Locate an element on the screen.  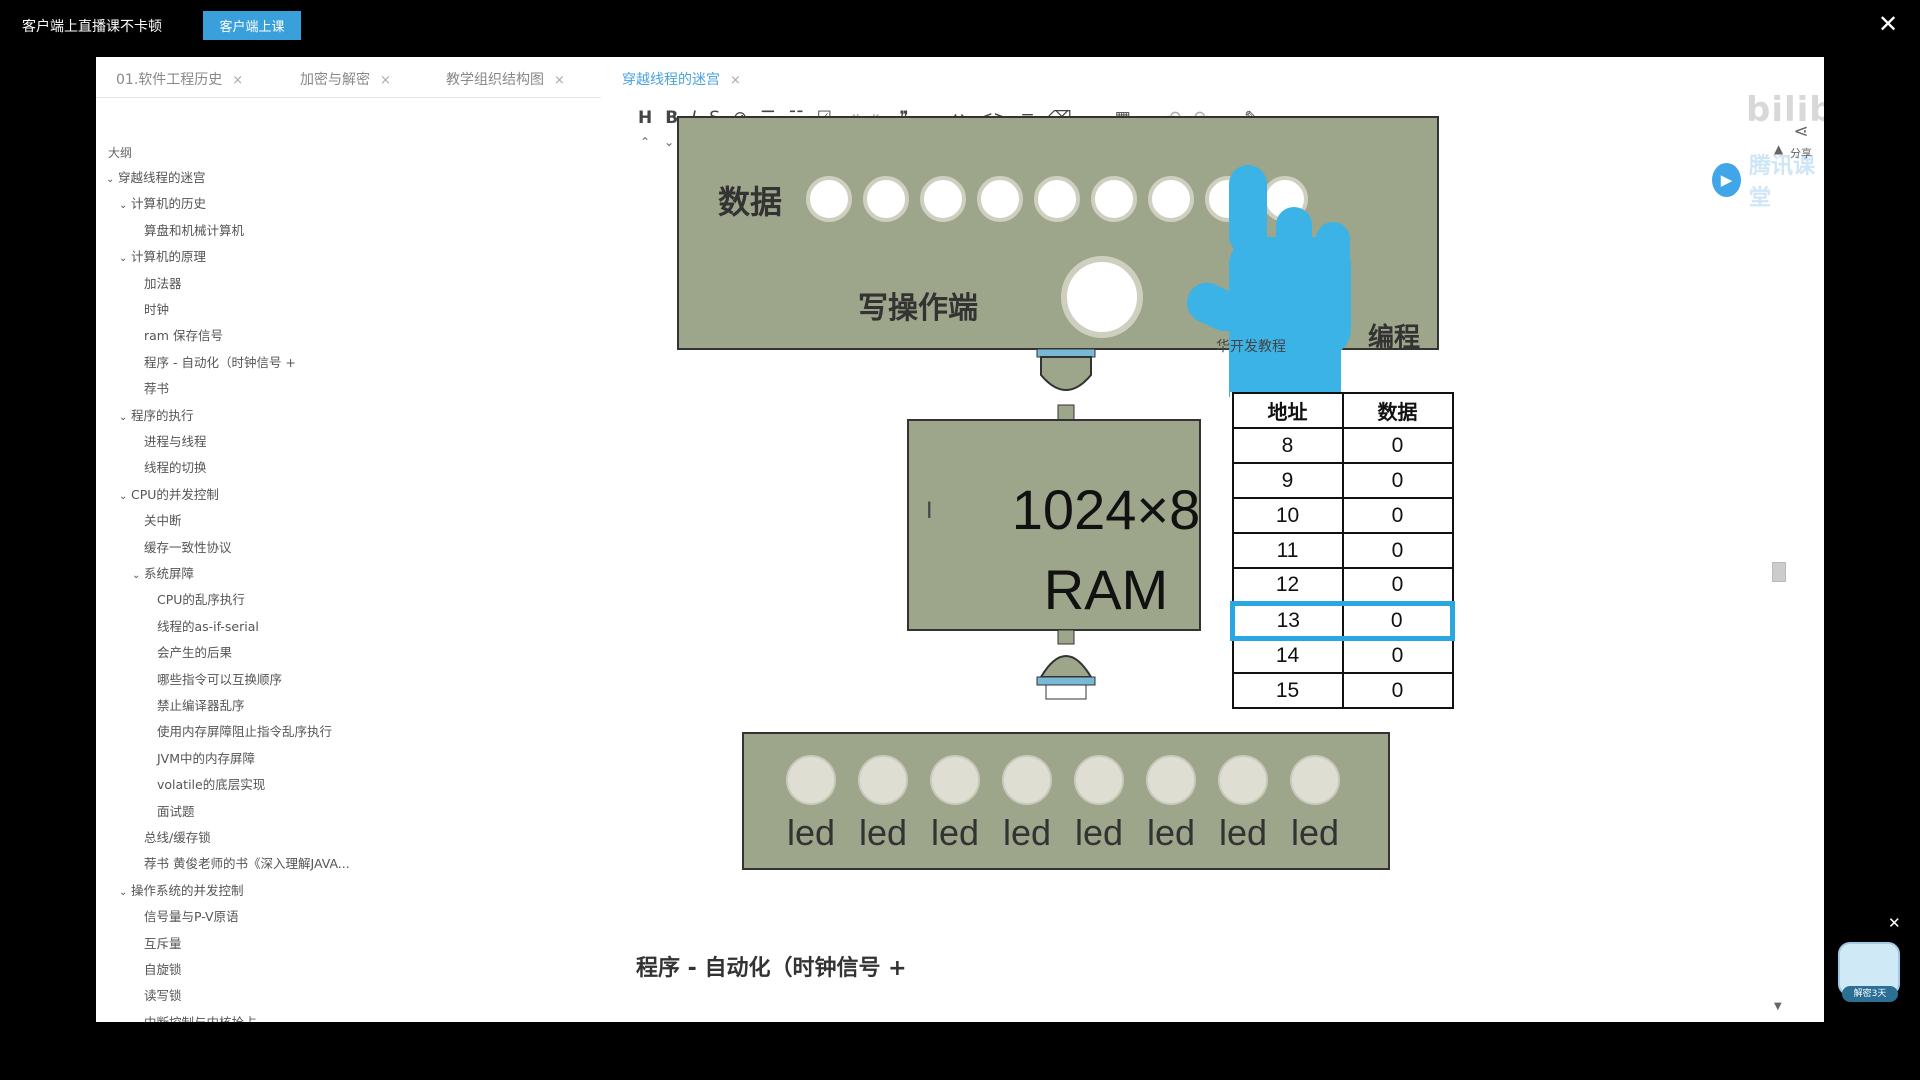
address-cell: 9 is located at coordinates (1287, 480).